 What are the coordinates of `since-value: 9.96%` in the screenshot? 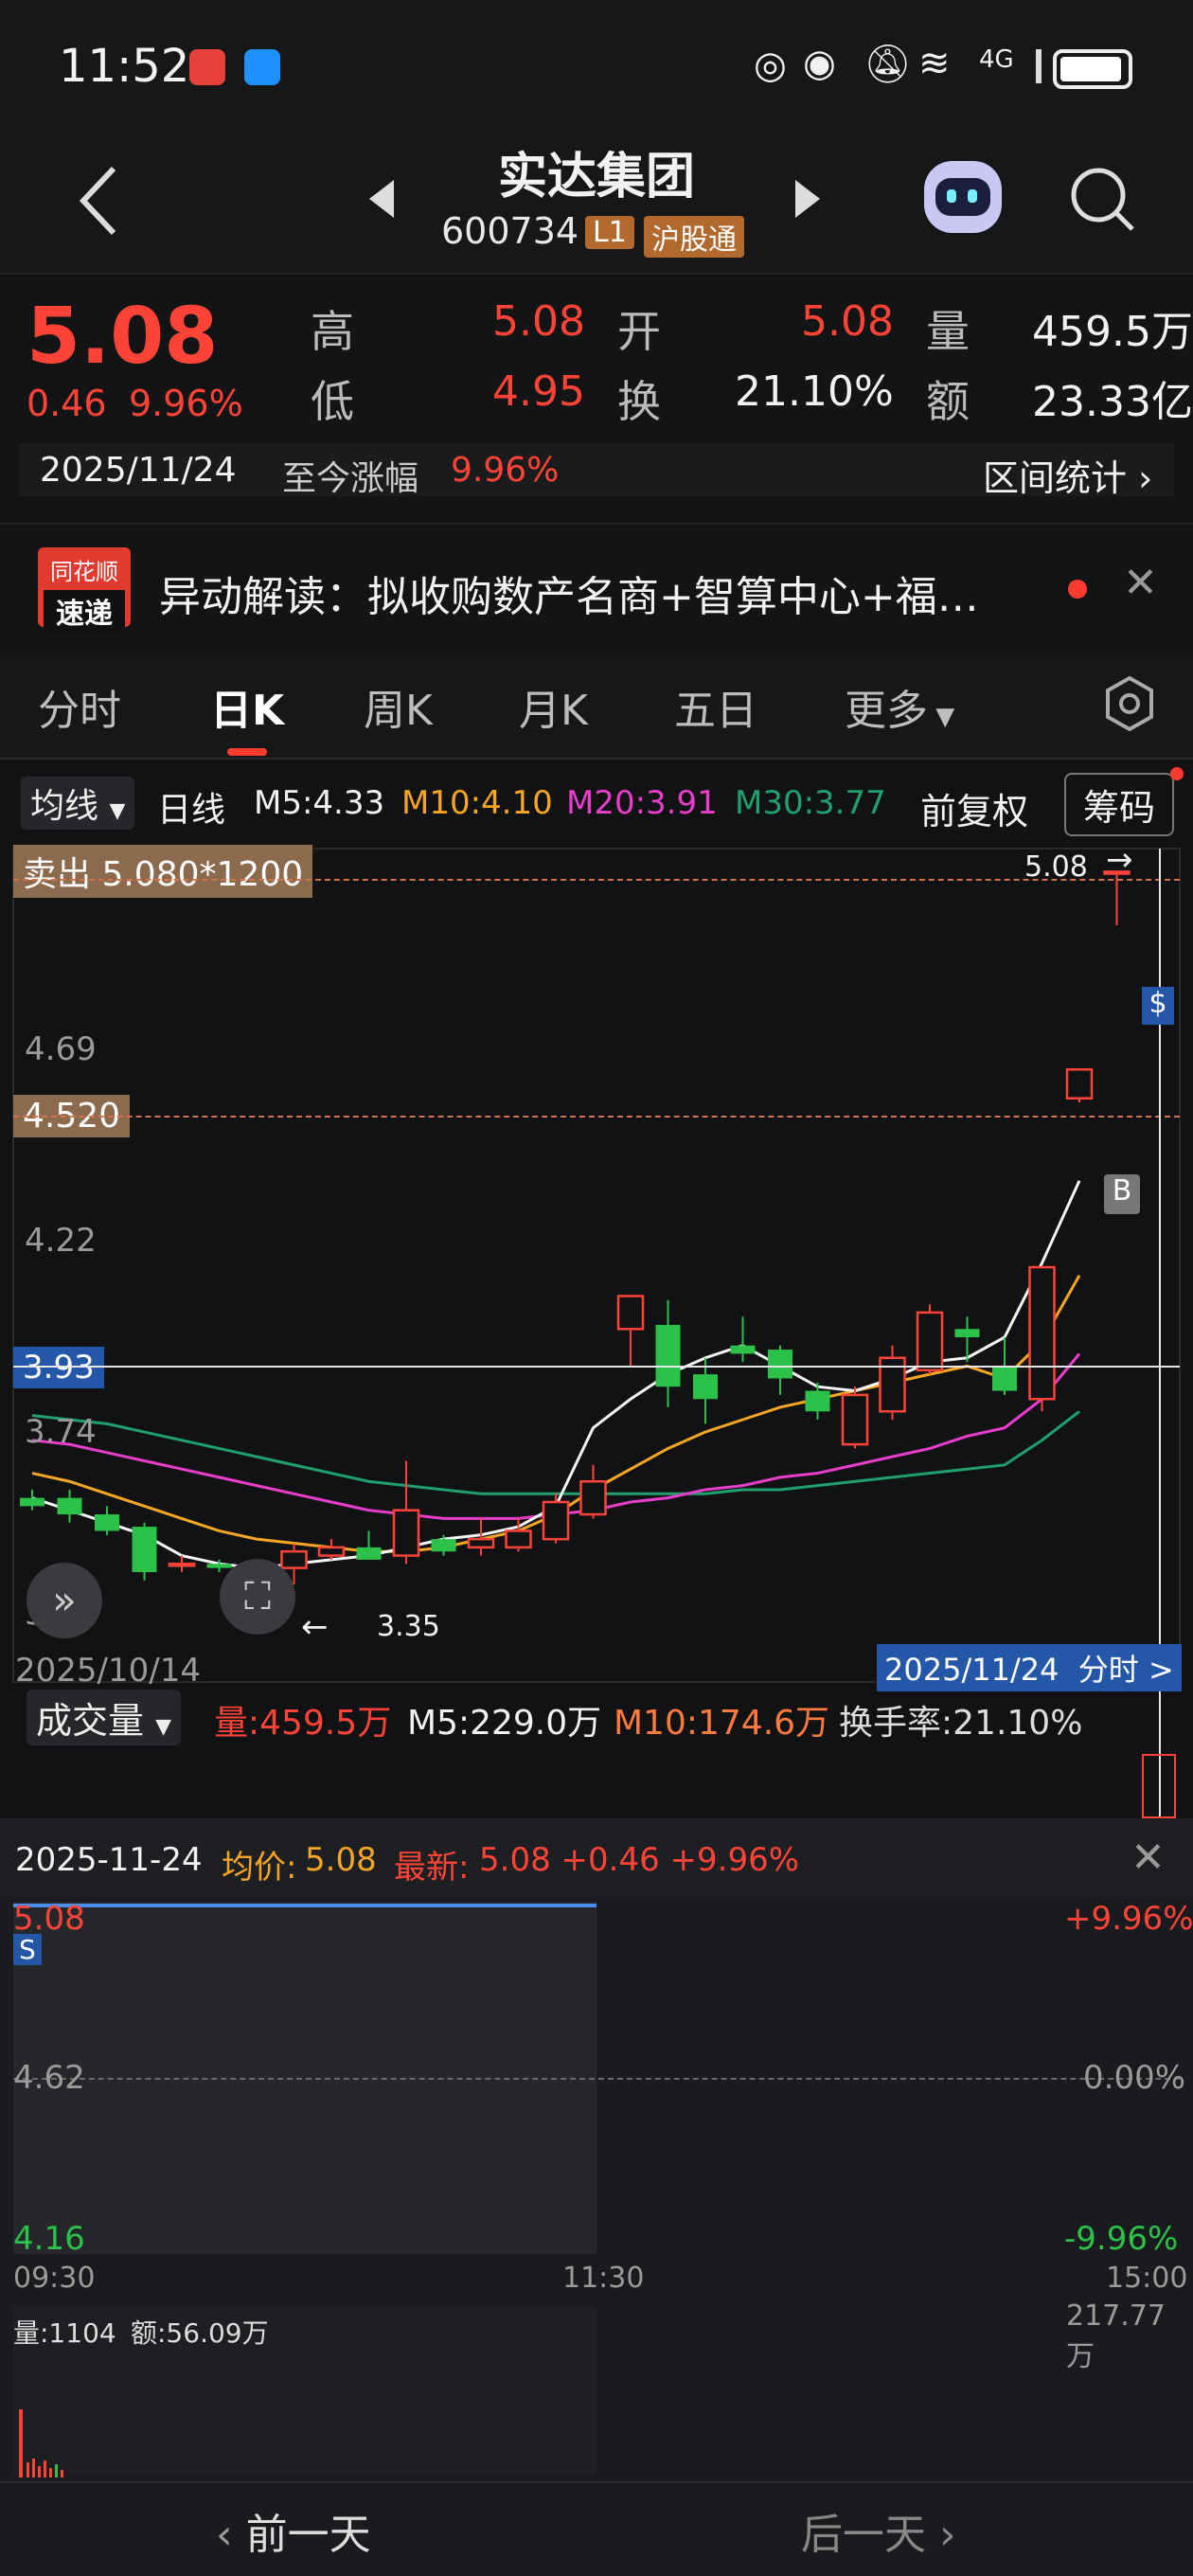 It's located at (505, 470).